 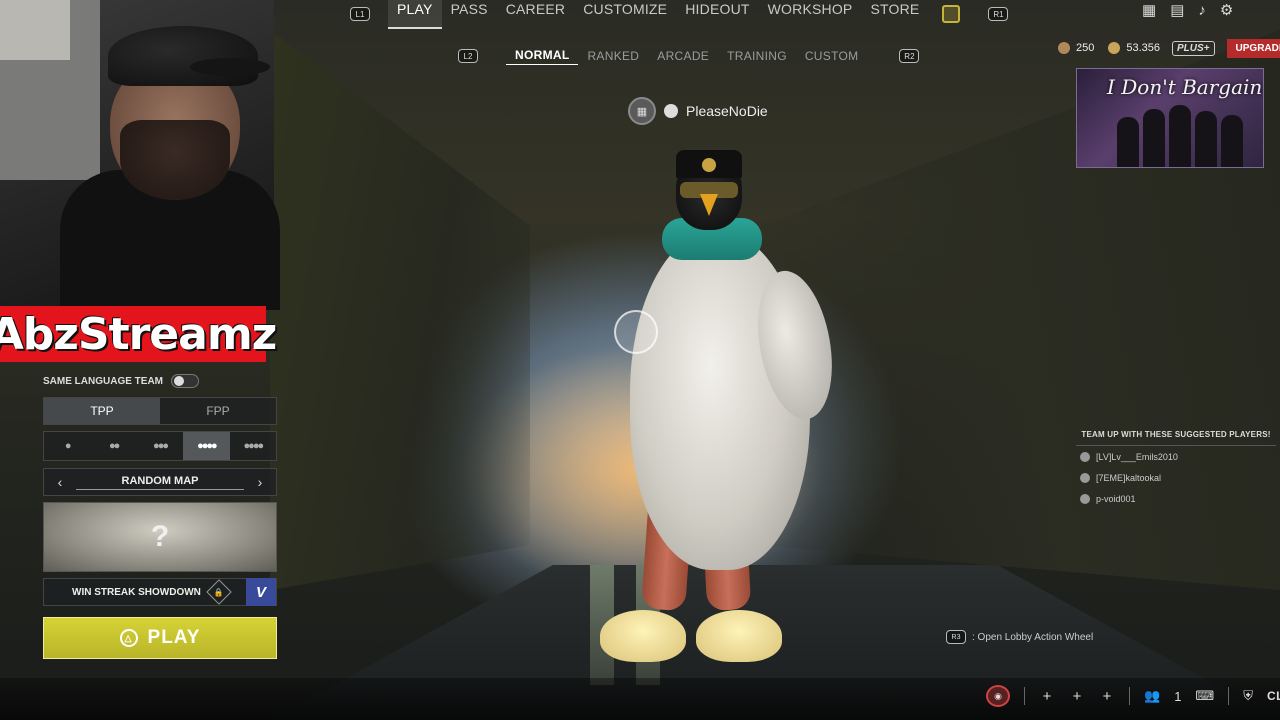 What do you see at coordinates (1185, 87) in the screenshot?
I see `promo-title: I Don't Bargain` at bounding box center [1185, 87].